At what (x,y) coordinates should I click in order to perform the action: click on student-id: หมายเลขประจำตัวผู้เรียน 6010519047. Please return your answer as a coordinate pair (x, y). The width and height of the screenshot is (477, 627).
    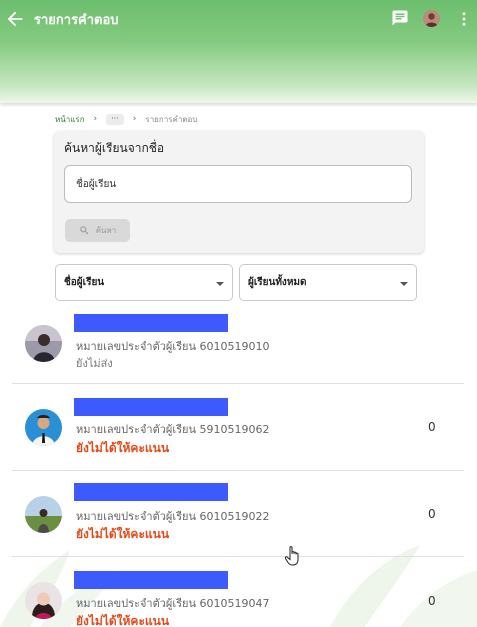
    Looking at the image, I should click on (173, 603).